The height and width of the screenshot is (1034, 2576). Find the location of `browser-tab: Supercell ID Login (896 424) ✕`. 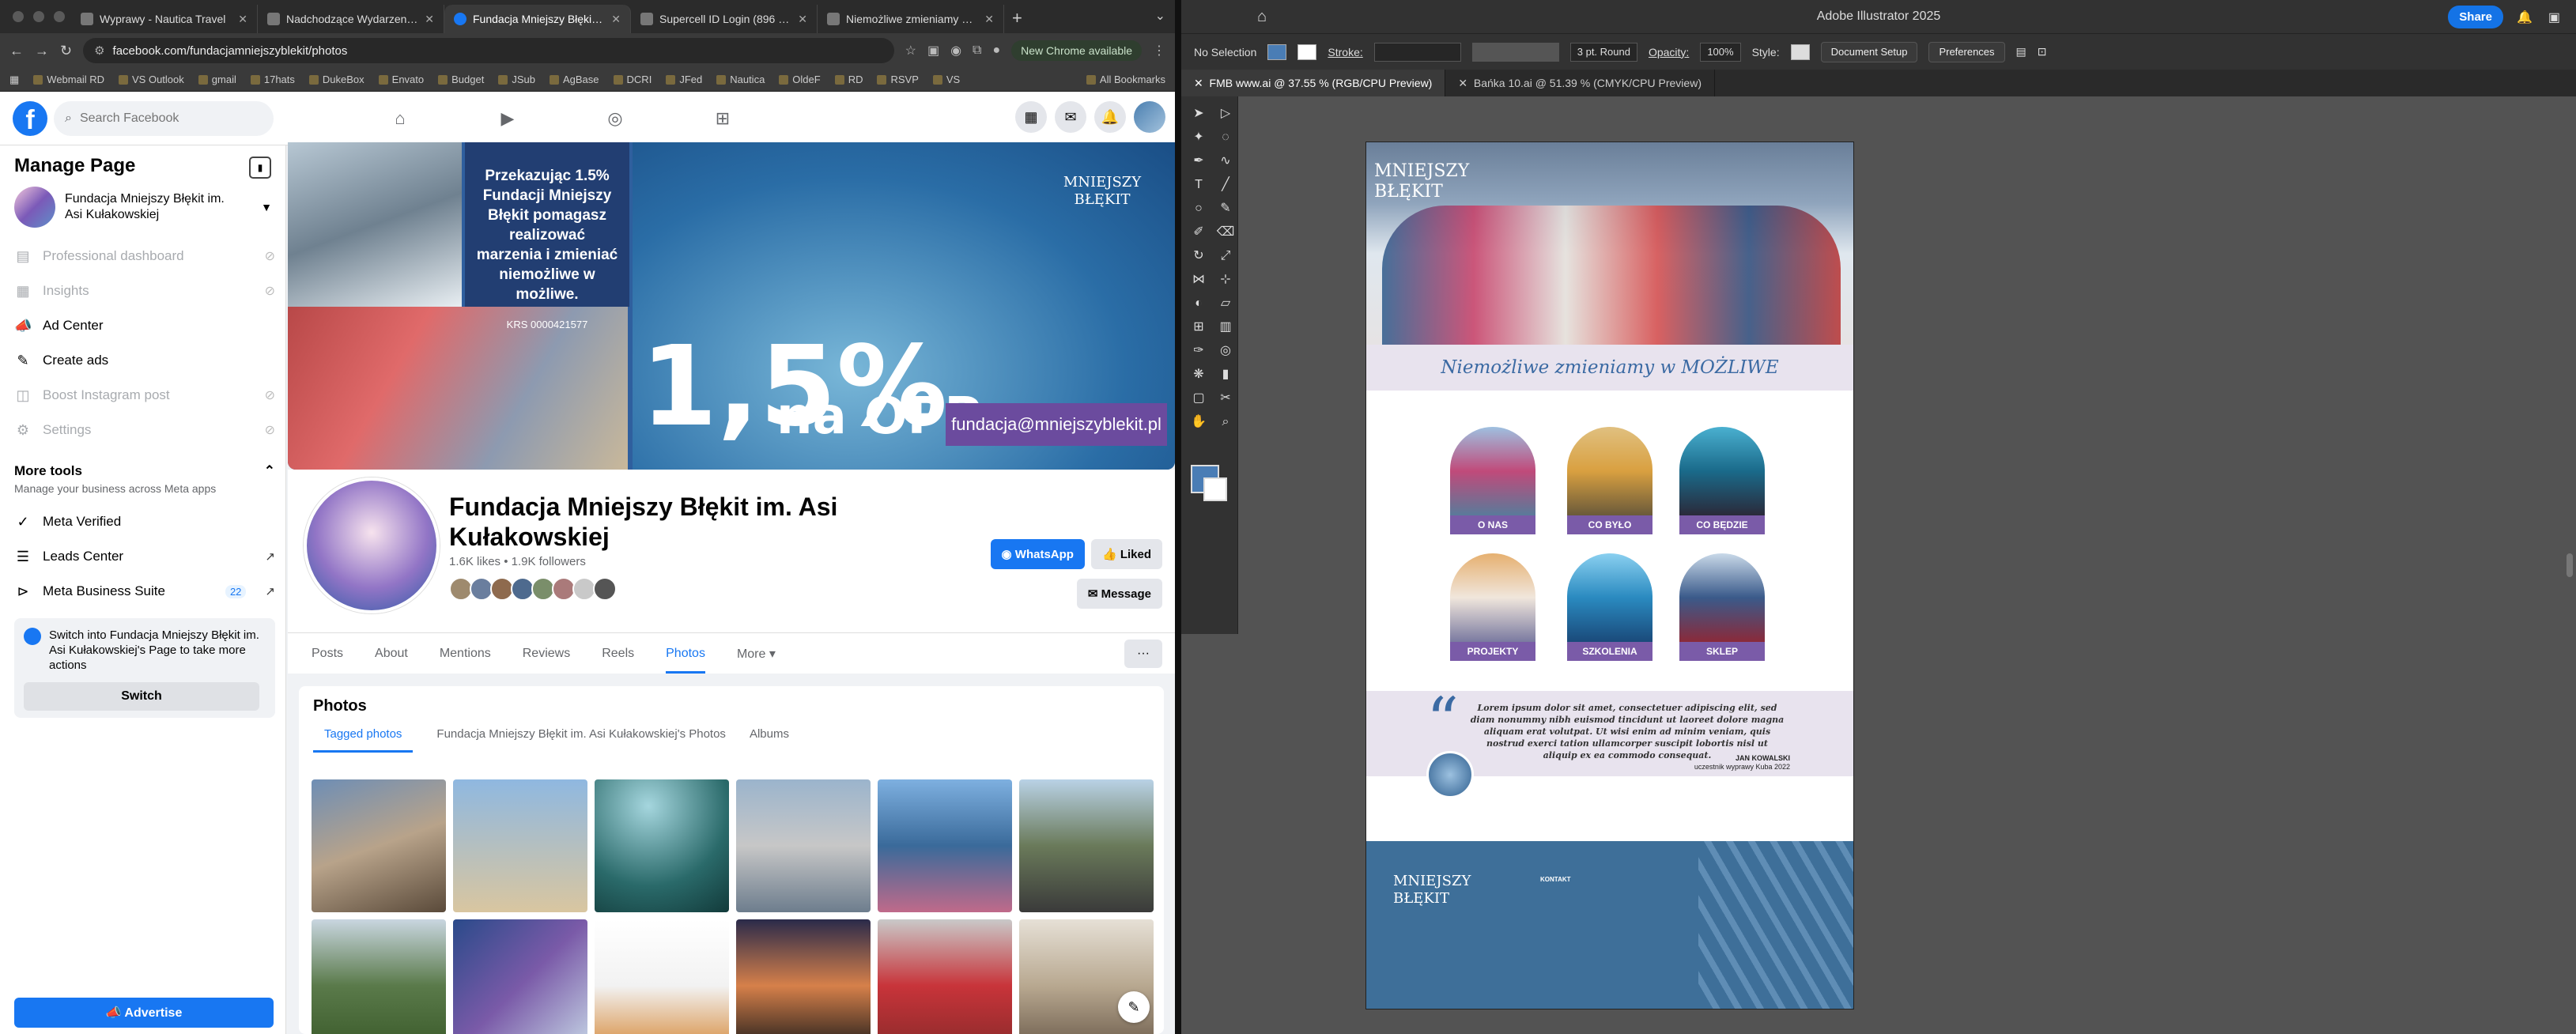

browser-tab: Supercell ID Login (896 424) ✕ is located at coordinates (724, 19).